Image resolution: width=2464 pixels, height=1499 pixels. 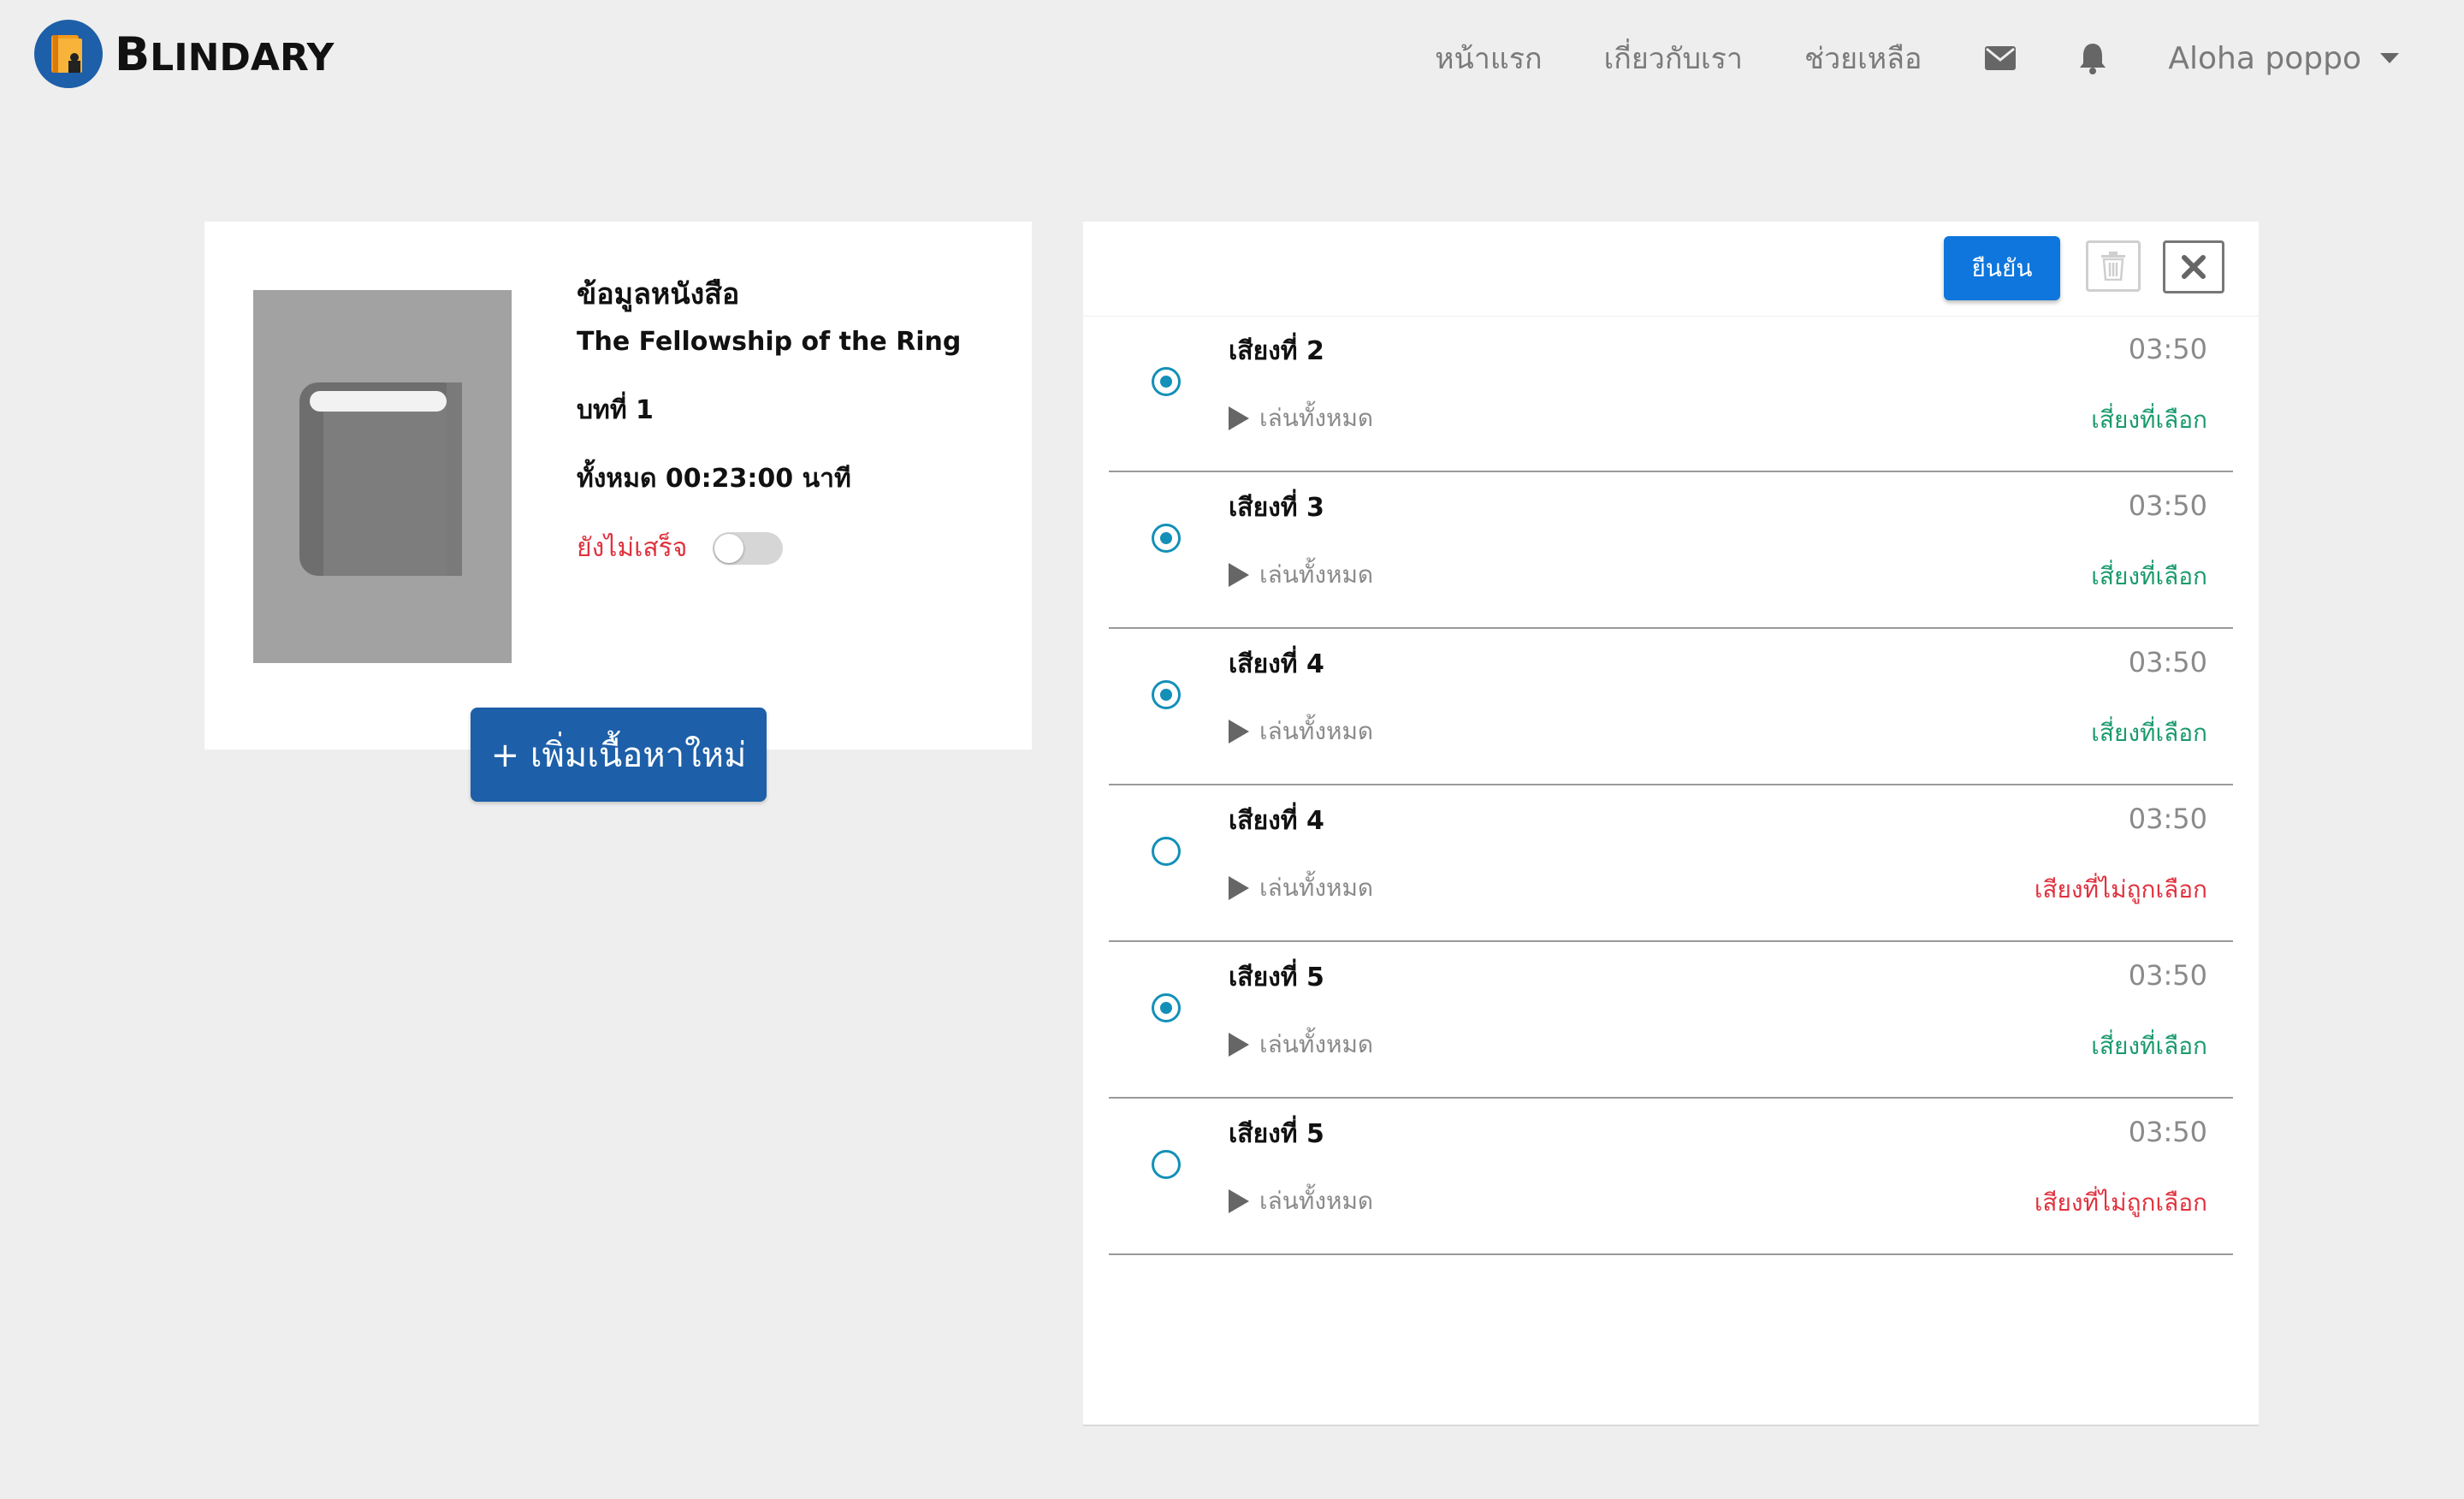 I want to click on status-text: ยังไม่เสร็จ, so click(x=632, y=548).